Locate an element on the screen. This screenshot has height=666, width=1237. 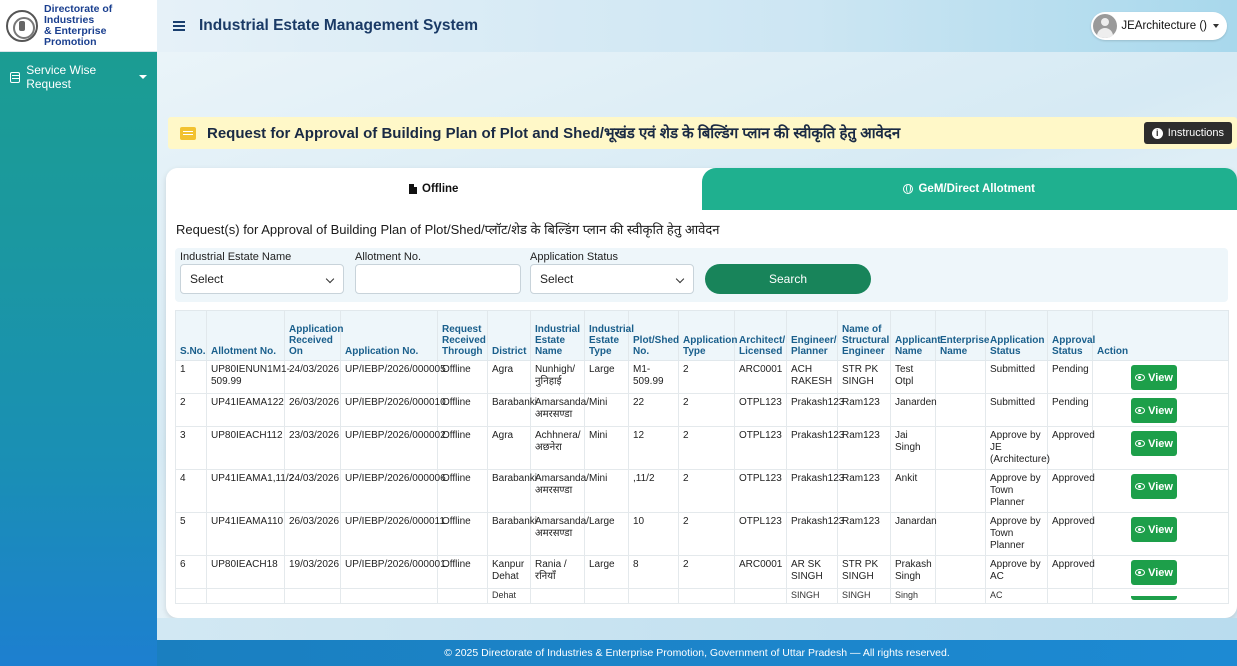
table-row-partial: Dehat SINGH SINGH Singh AC is located at coordinates (702, 596).